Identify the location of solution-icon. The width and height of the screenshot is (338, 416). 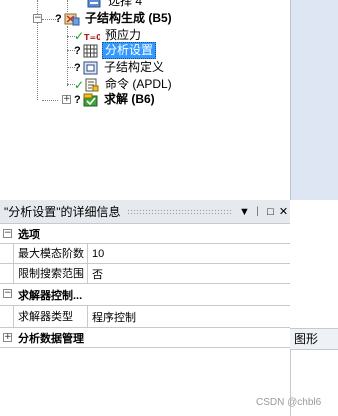
(91, 100).